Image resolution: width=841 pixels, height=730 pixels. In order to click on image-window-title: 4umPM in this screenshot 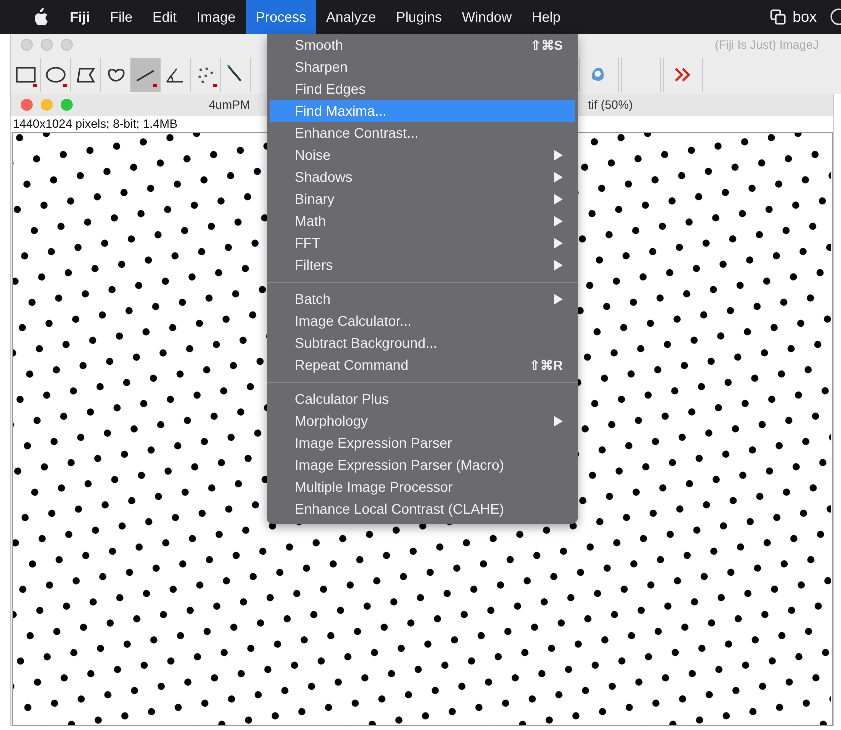, I will do `click(229, 105)`.